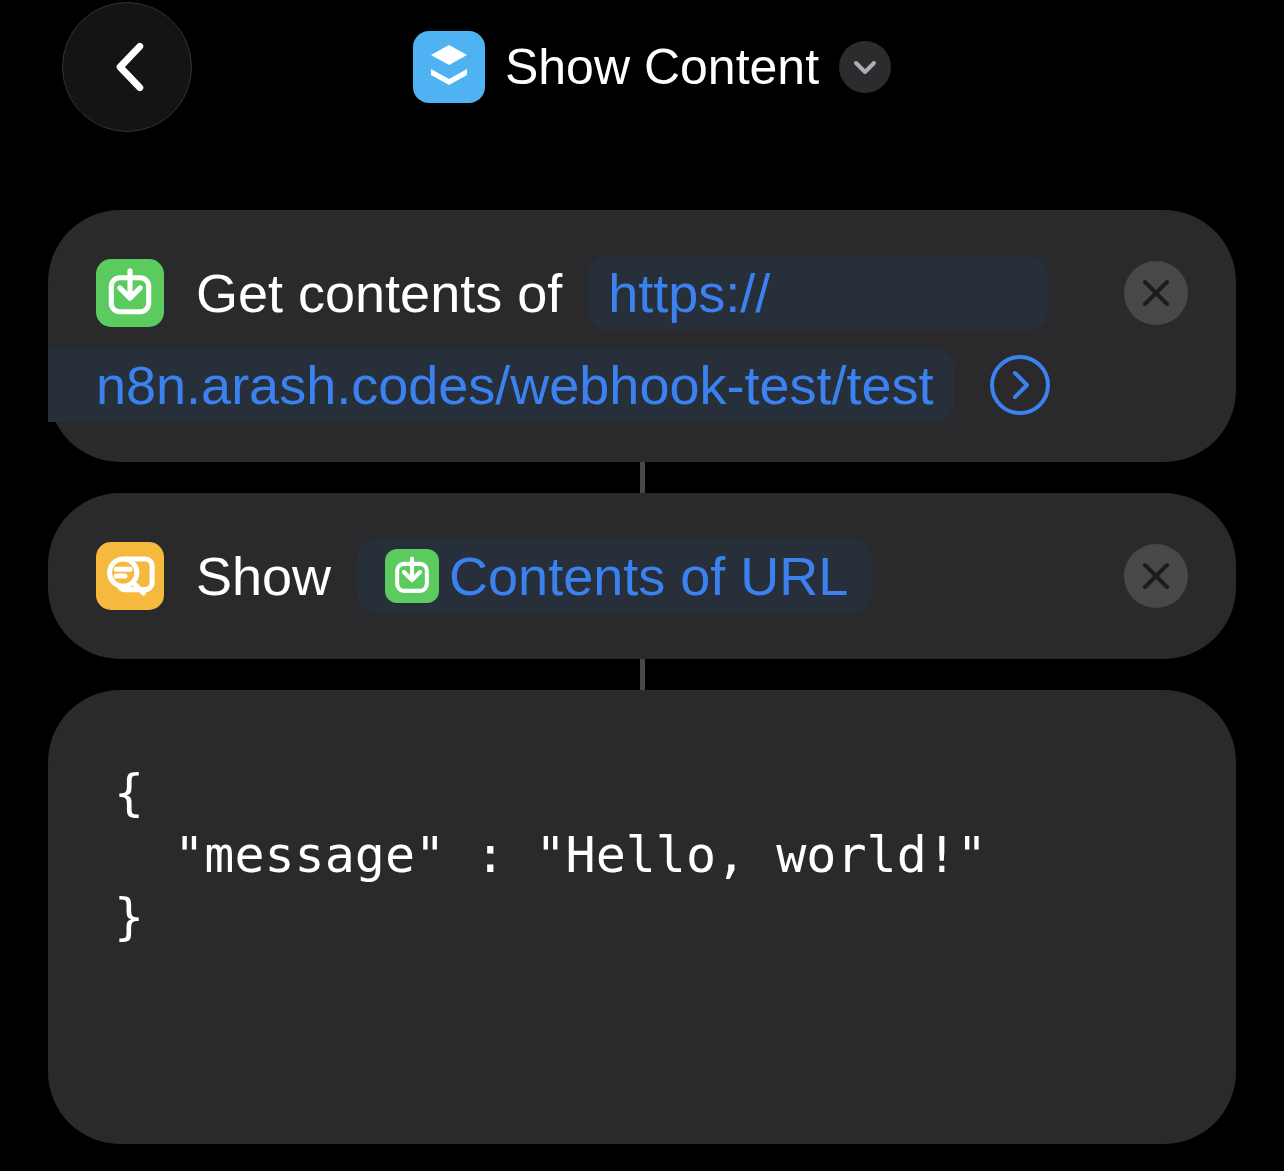 This screenshot has height=1171, width=1284. Describe the element at coordinates (865, 67) in the screenshot. I see `chevron-down-icon` at that location.